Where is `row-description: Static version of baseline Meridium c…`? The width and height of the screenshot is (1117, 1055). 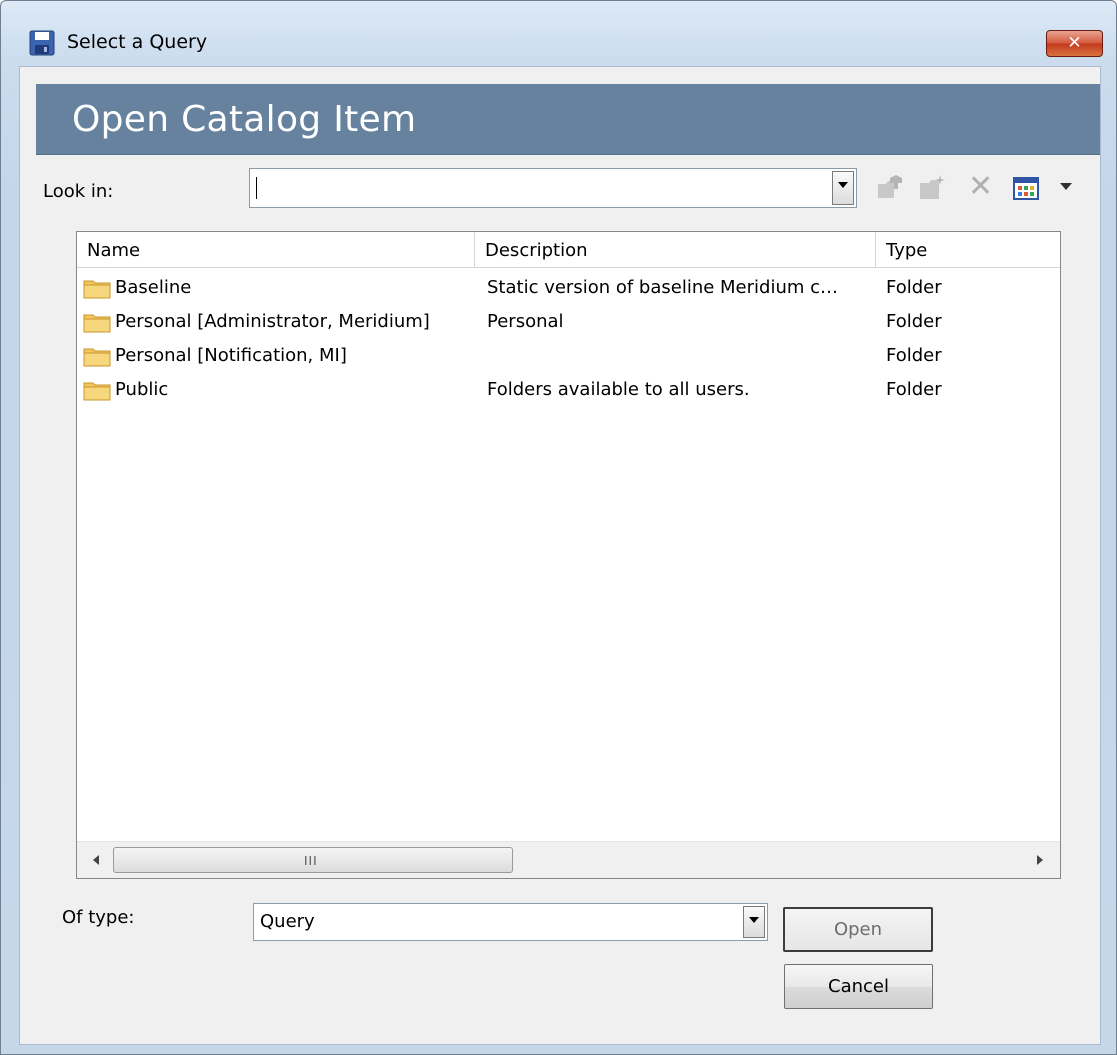 row-description: Static version of baseline Meridium c… is located at coordinates (663, 287).